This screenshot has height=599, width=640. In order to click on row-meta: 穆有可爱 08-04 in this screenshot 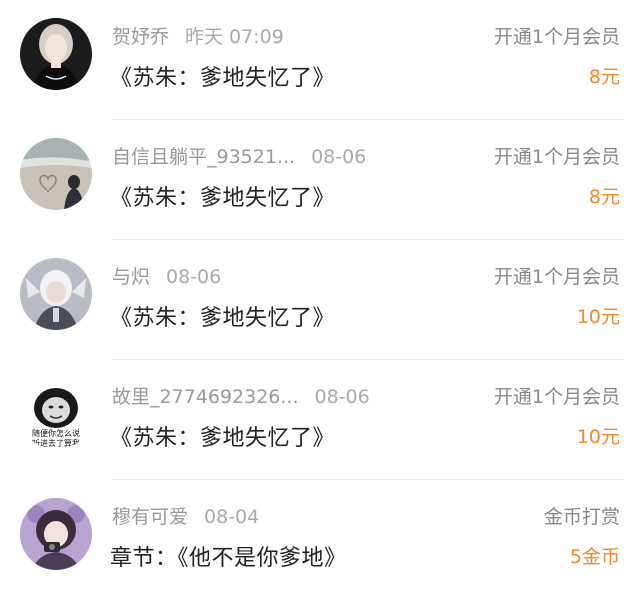, I will do `click(185, 515)`.